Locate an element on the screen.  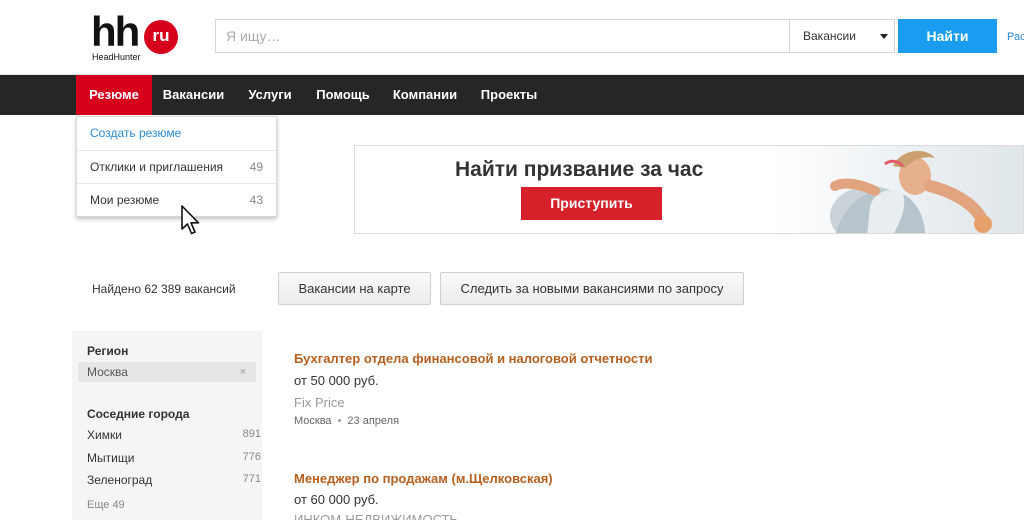
nav-item-projects: Проекты is located at coordinates (509, 95).